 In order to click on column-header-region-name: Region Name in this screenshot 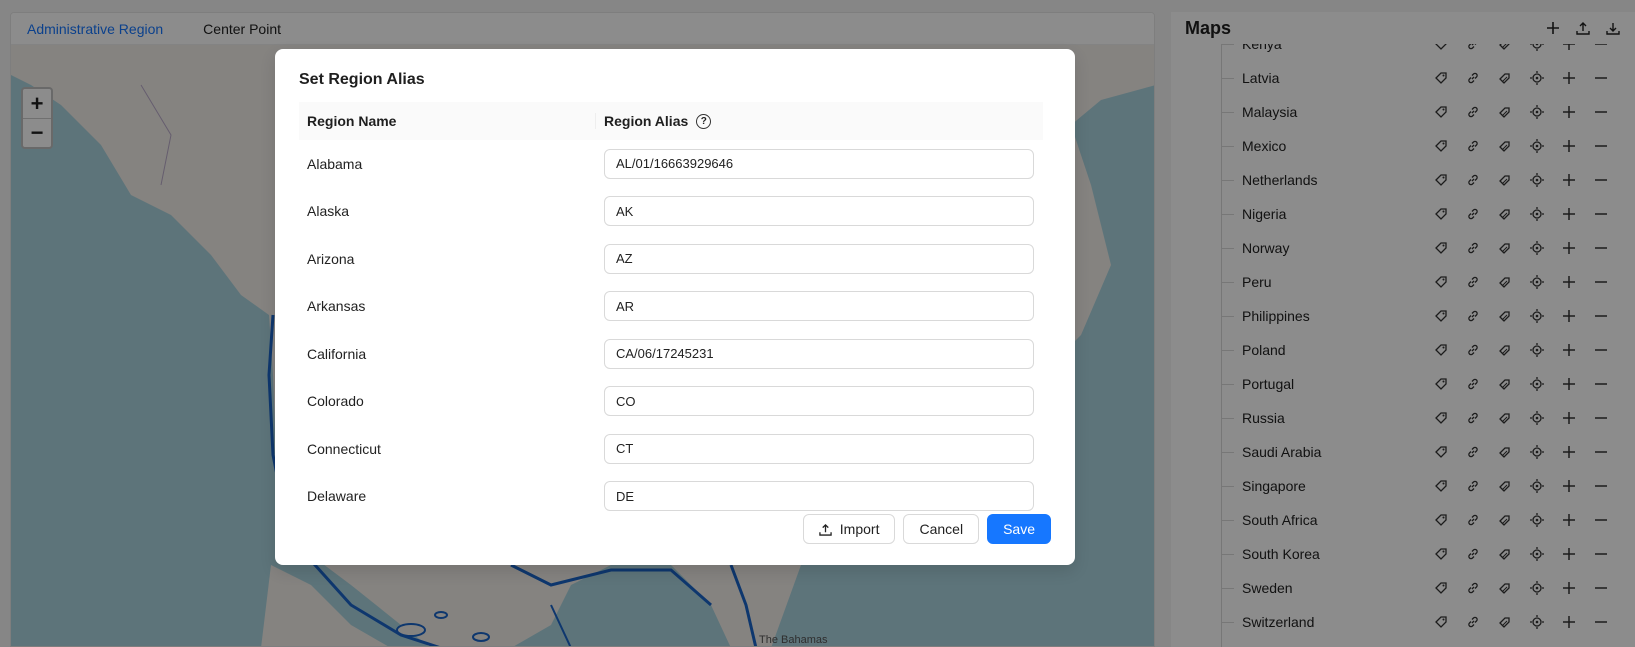, I will do `click(447, 121)`.